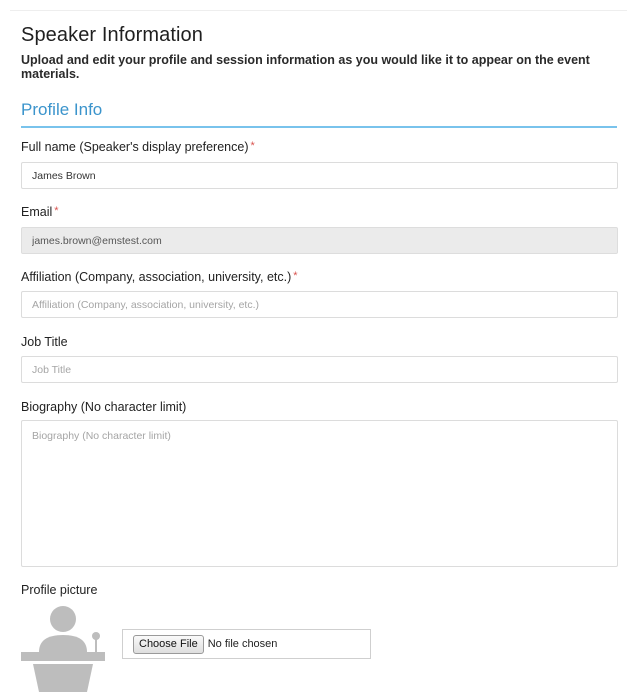  I want to click on biography-label: Biography (No character limit), so click(103, 407).